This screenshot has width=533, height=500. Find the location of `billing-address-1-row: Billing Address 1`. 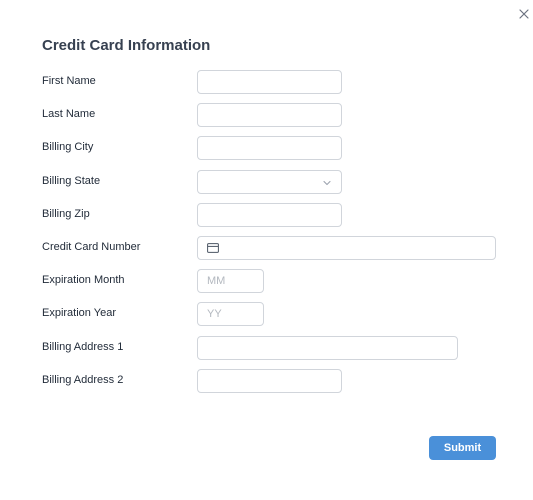

billing-address-1-row: Billing Address 1 is located at coordinates (266, 348).